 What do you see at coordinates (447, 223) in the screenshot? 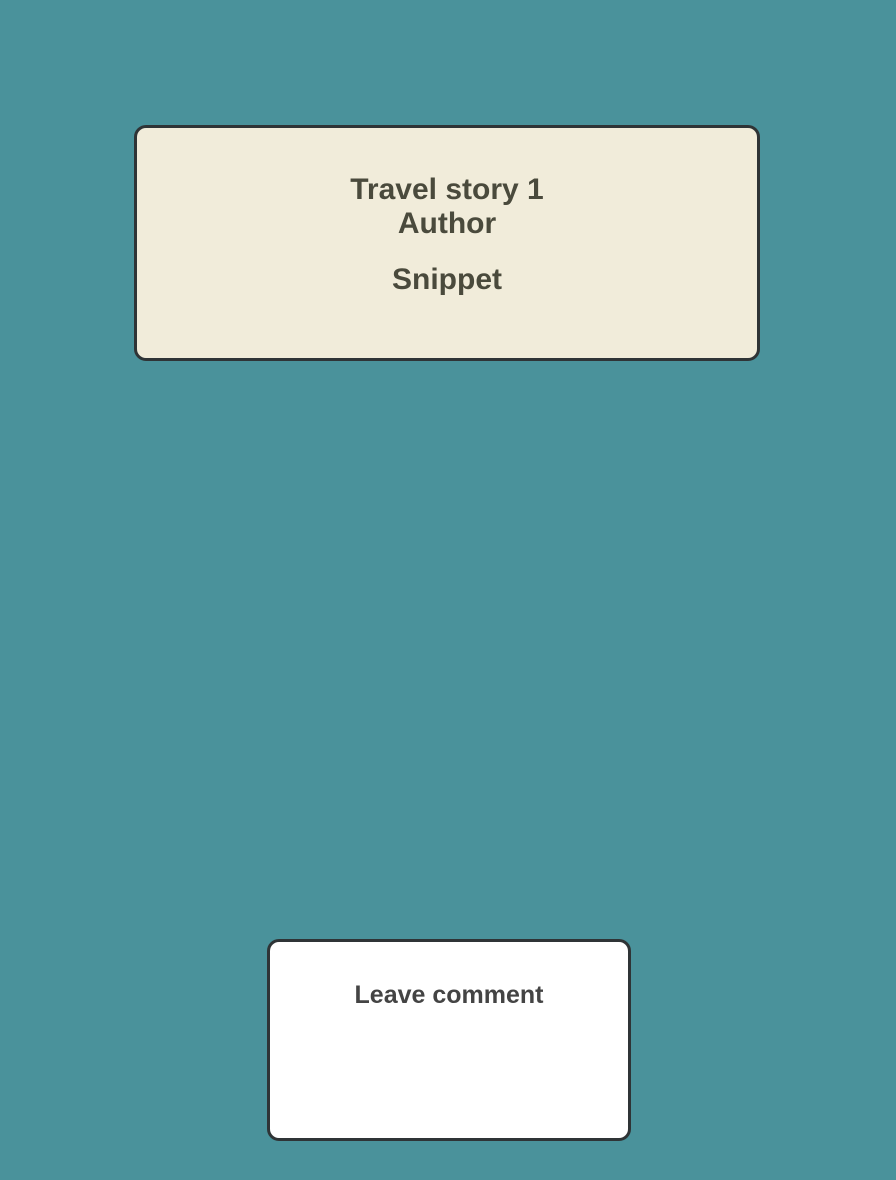
I see `story-author: Author` at bounding box center [447, 223].